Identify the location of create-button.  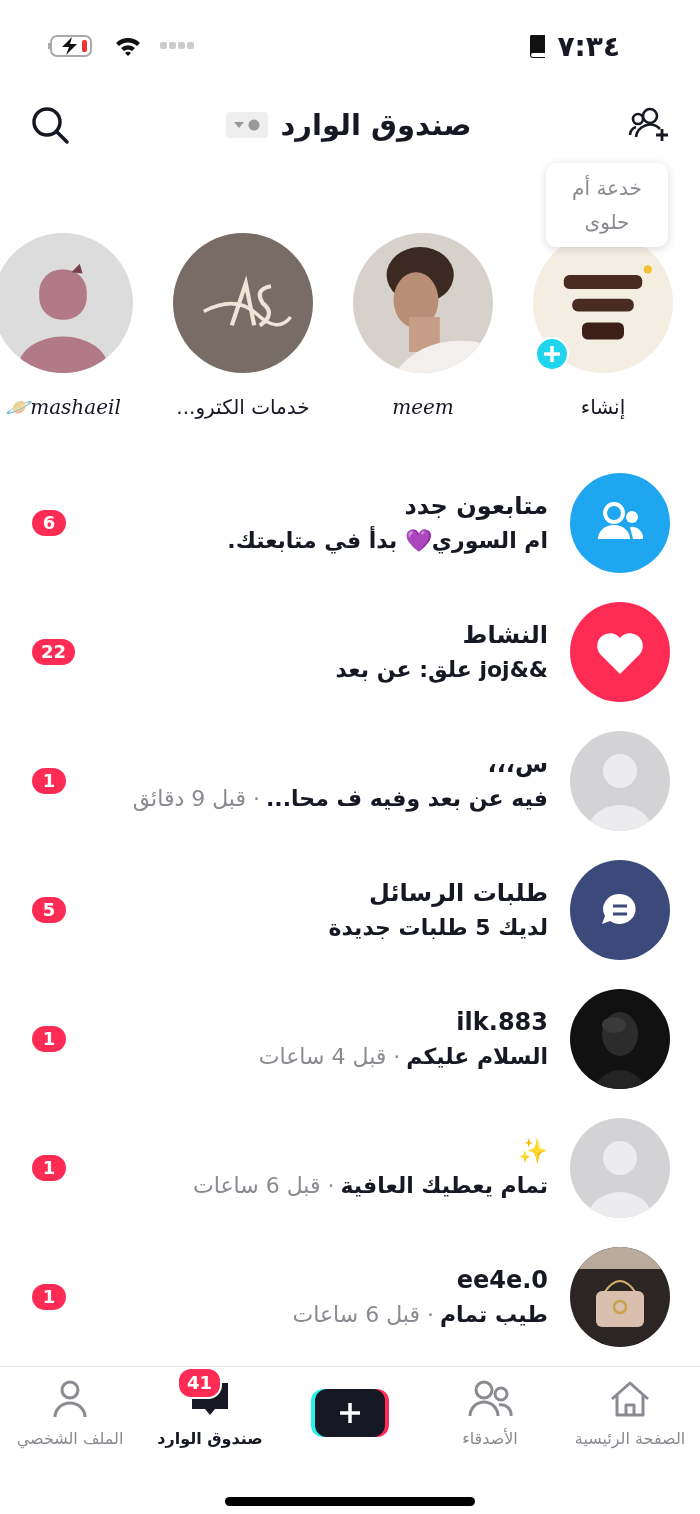
(350, 1413).